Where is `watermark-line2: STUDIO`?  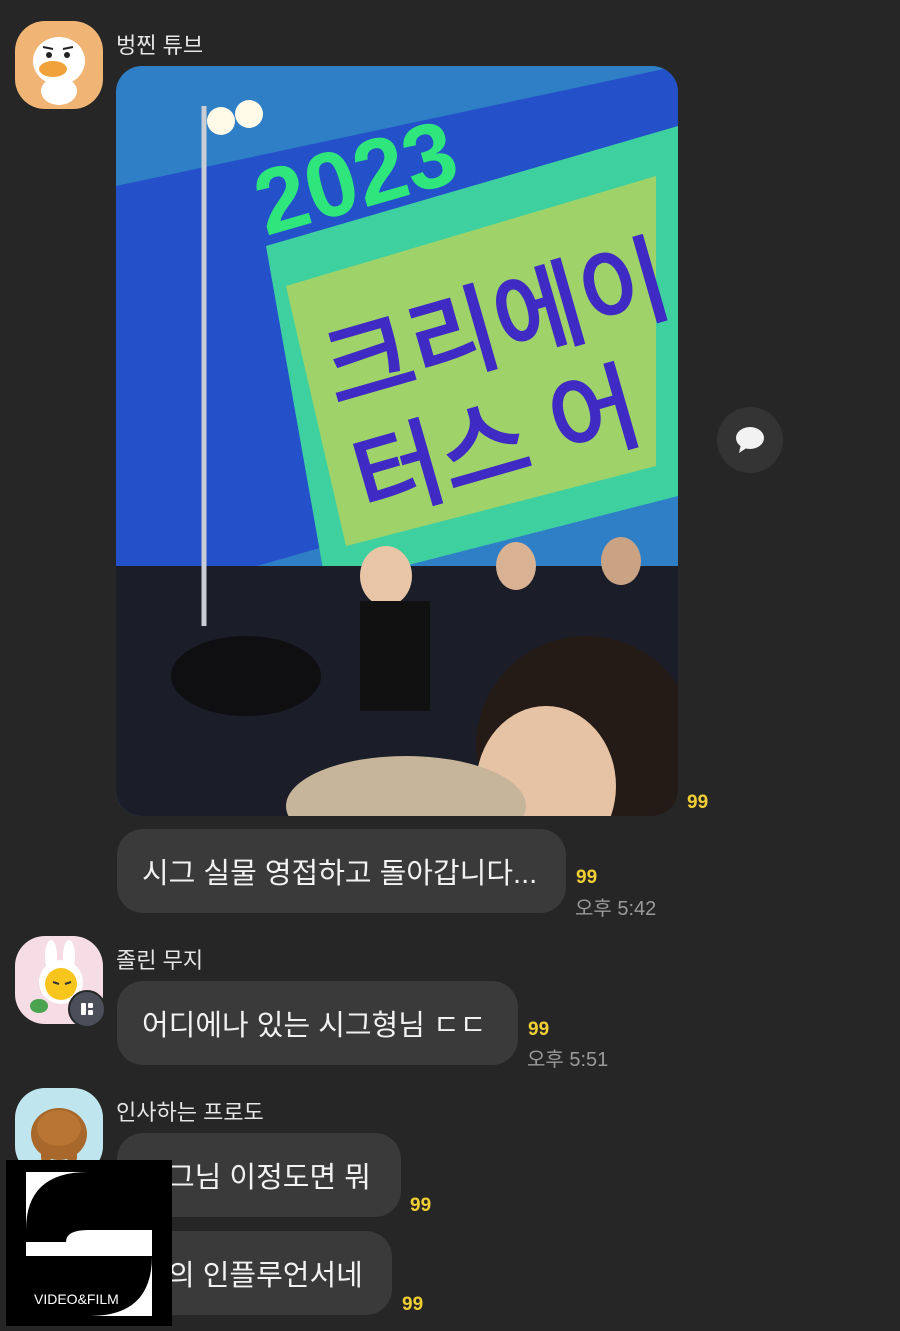 watermark-line2: STUDIO is located at coordinates (112, 1205).